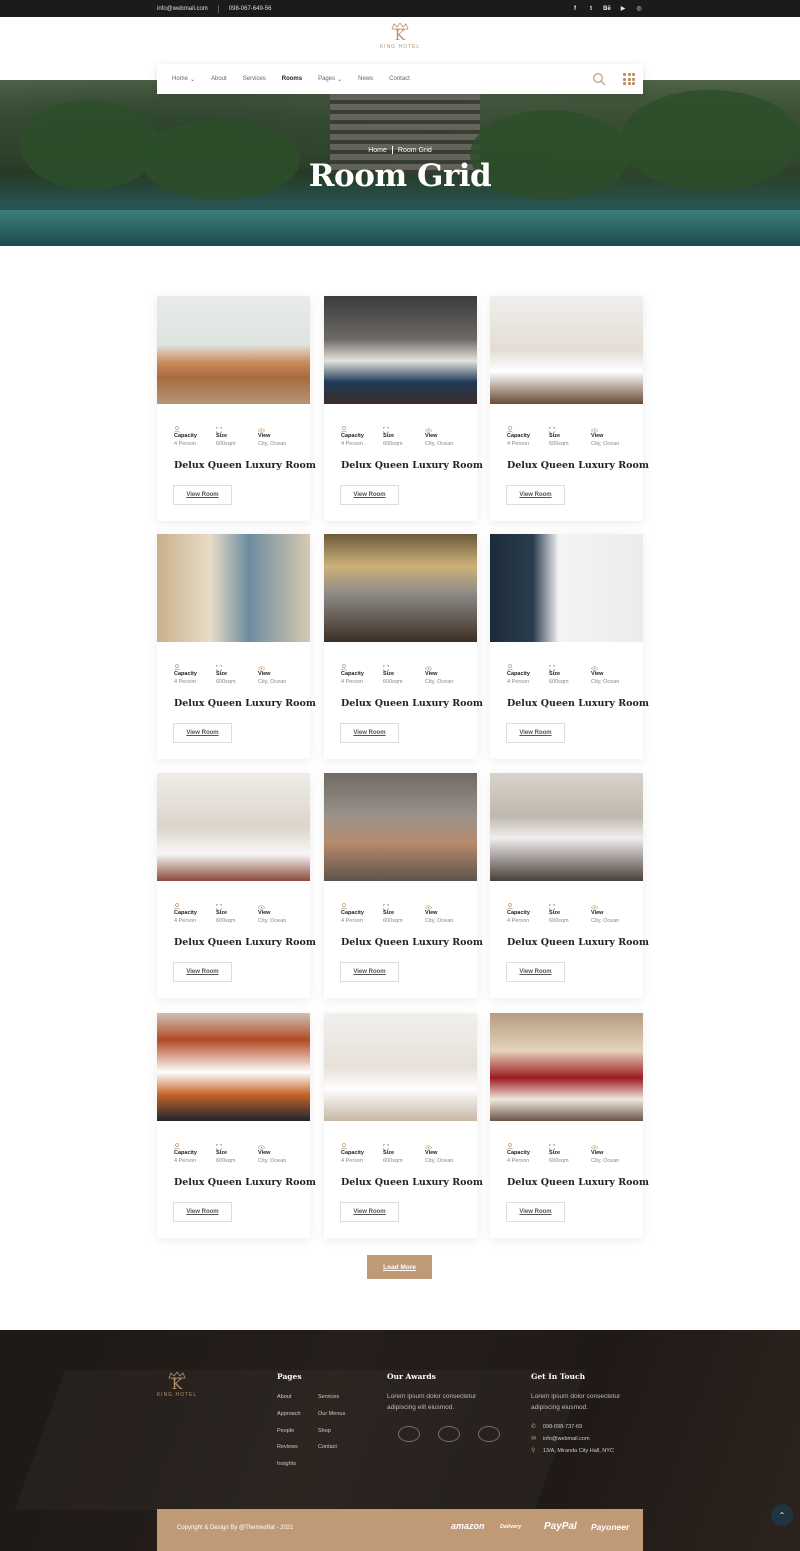 The image size is (800, 1551). I want to click on footer-link-reviews: Reviews, so click(287, 1447).